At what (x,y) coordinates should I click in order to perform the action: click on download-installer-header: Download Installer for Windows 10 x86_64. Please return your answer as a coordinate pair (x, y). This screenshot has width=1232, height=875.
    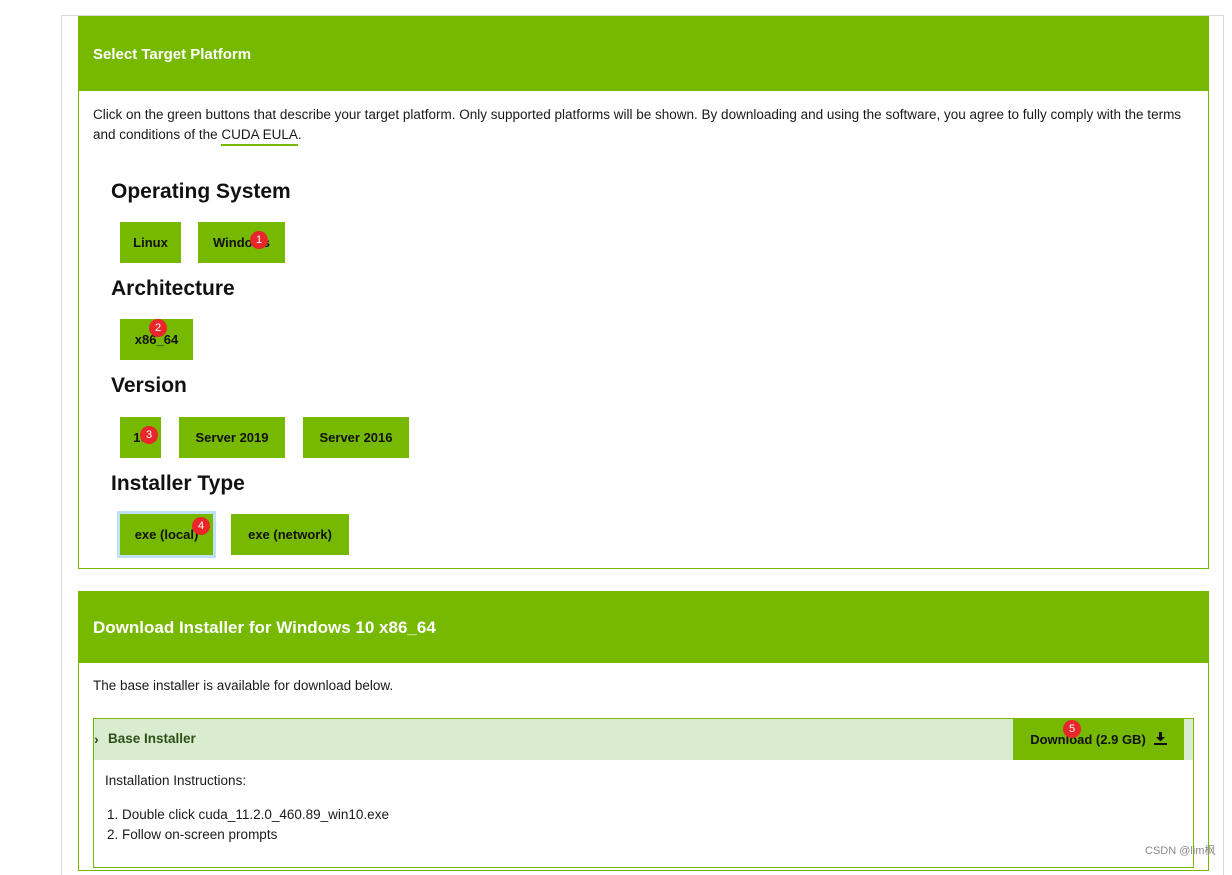
    Looking at the image, I should click on (643, 627).